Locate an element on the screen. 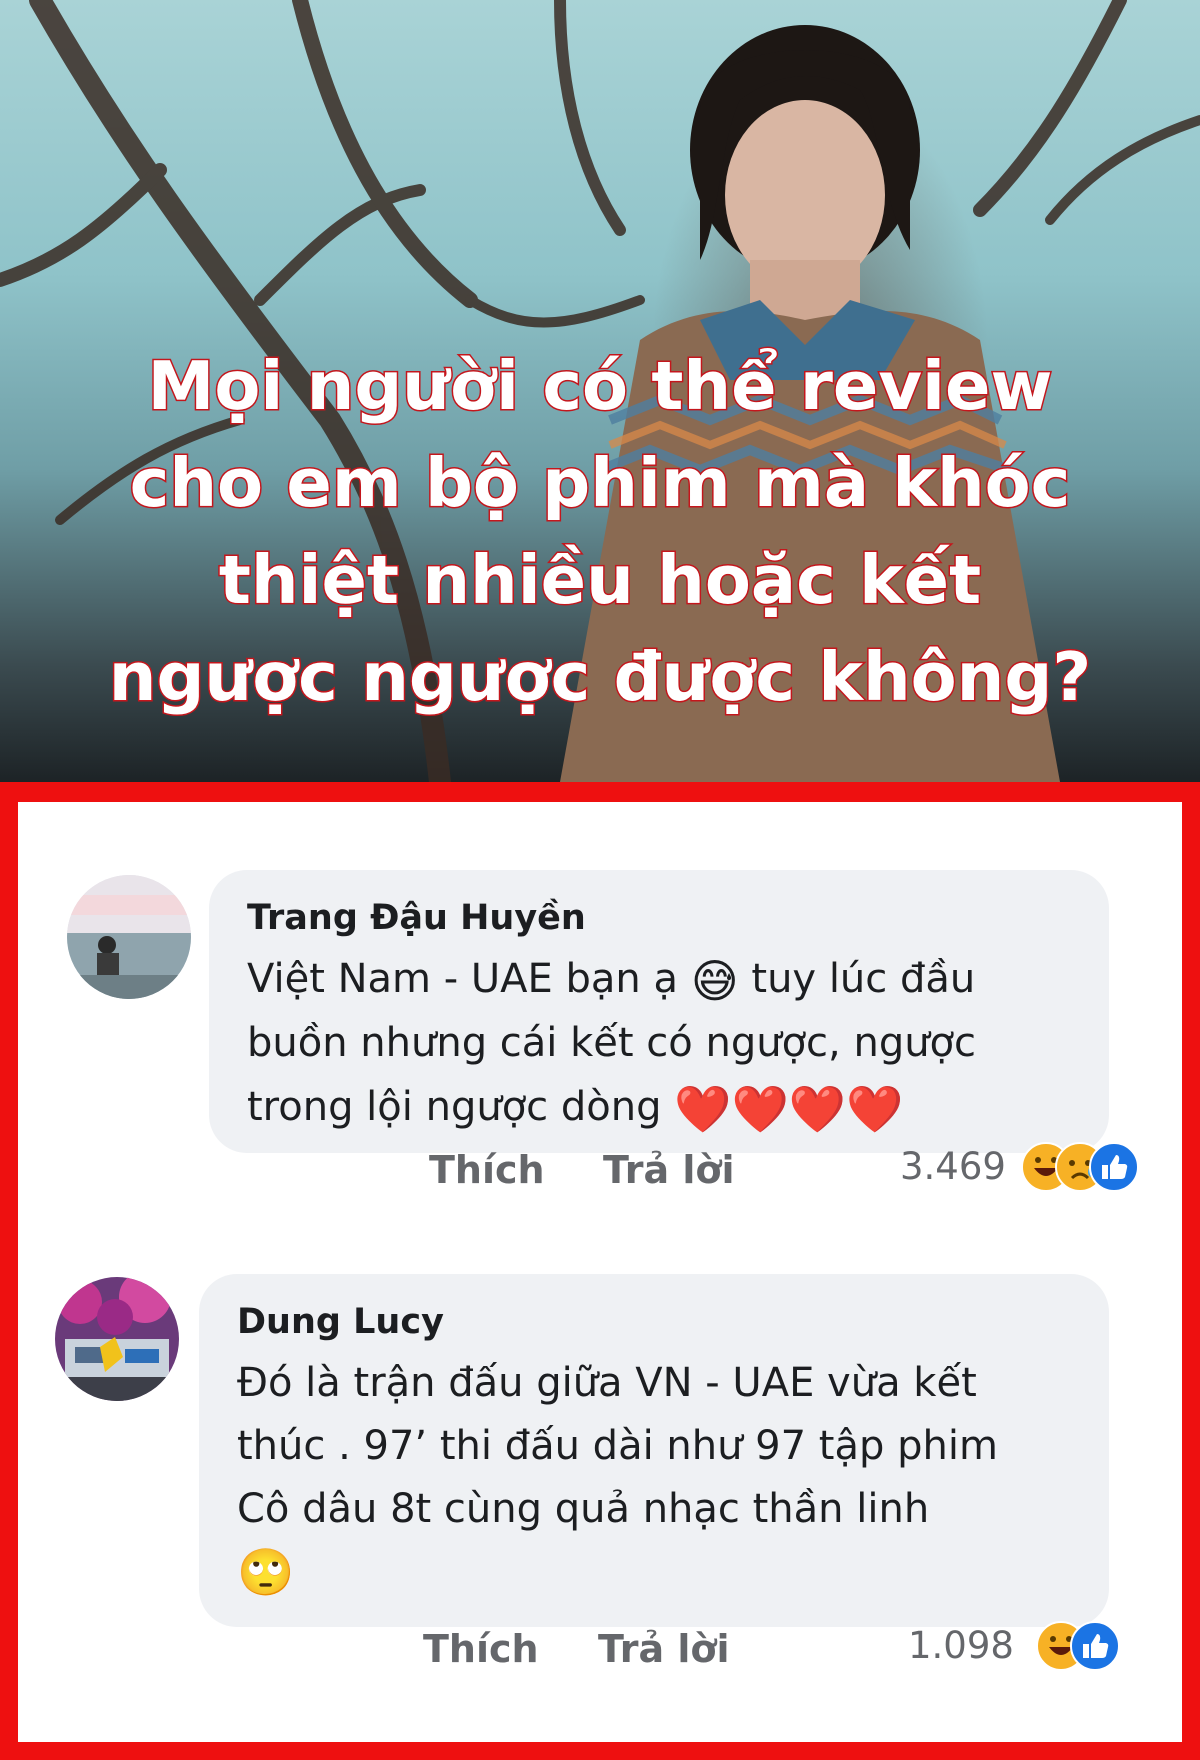 This screenshot has height=1760, width=1200. comment-text: Việt Nam - UAE bạn ạ is located at coordinates (462, 979).